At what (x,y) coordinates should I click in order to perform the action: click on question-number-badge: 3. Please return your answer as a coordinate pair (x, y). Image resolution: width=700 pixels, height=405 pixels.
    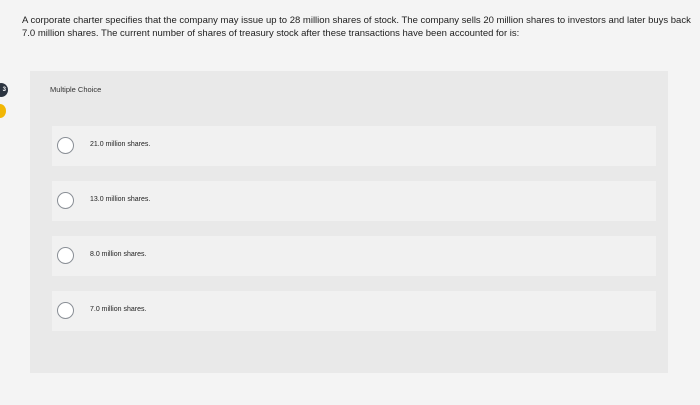
    Looking at the image, I should click on (4, 90).